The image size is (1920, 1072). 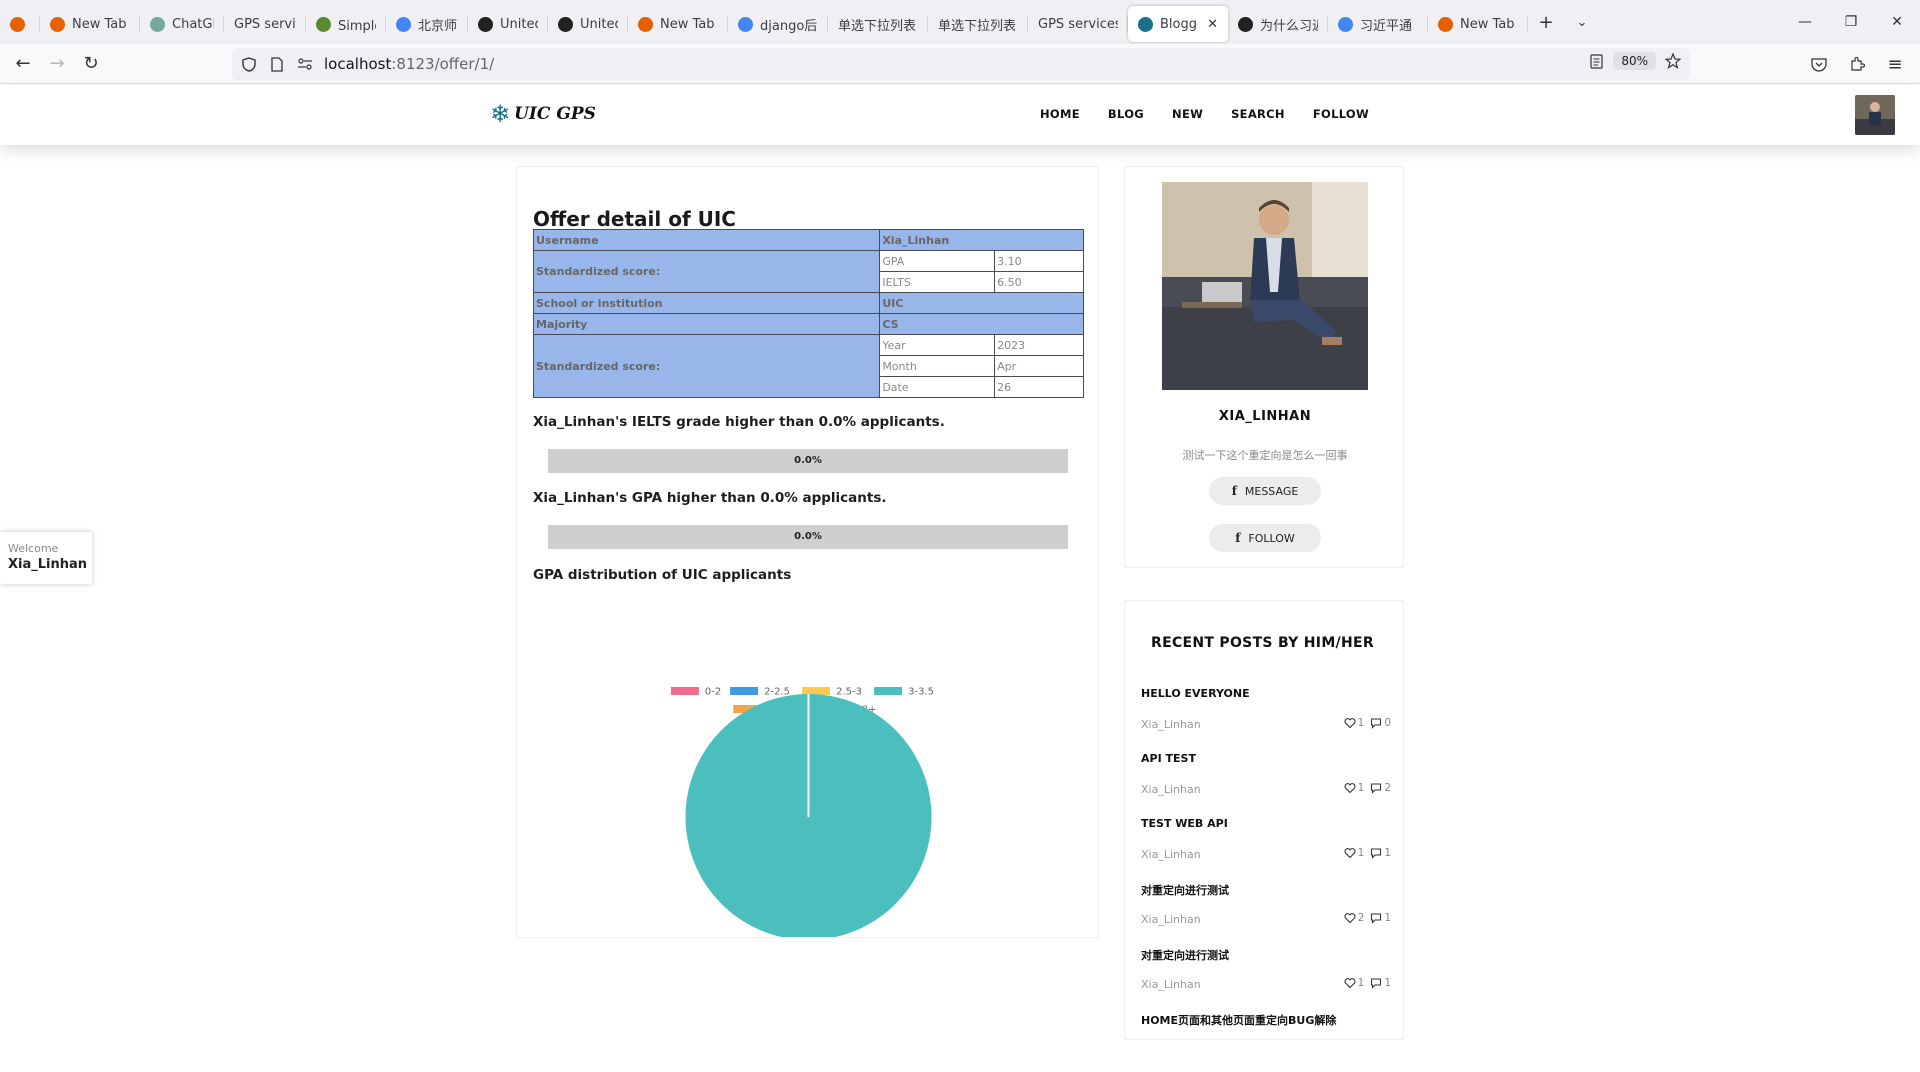 I want to click on post-item: 对重定向进行测试 Xia_Linhan 1 1, so click(x=1266, y=977).